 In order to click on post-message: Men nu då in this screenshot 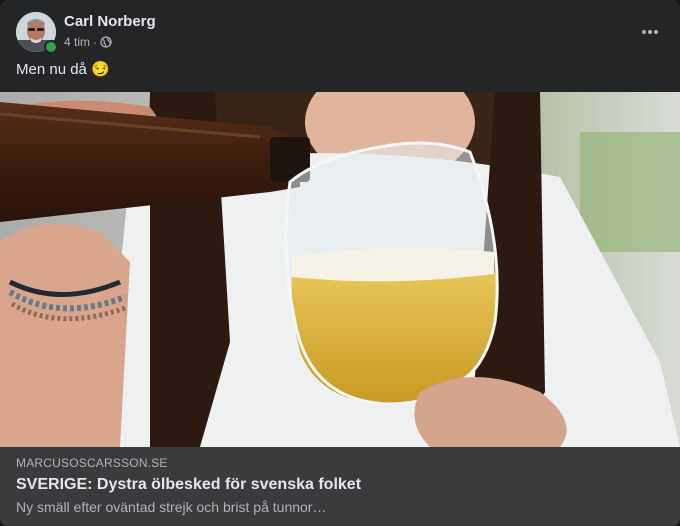, I will do `click(51, 69)`.